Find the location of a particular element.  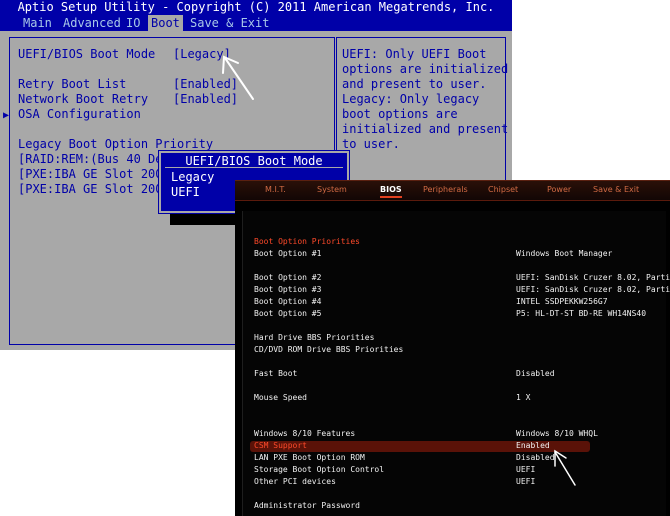

giga-setting-value: Windows Boot Manager is located at coordinates (564, 254).